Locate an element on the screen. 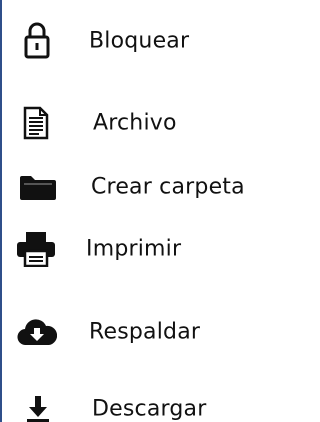 The image size is (320, 422). menu-item-label: Bloquear is located at coordinates (139, 41).